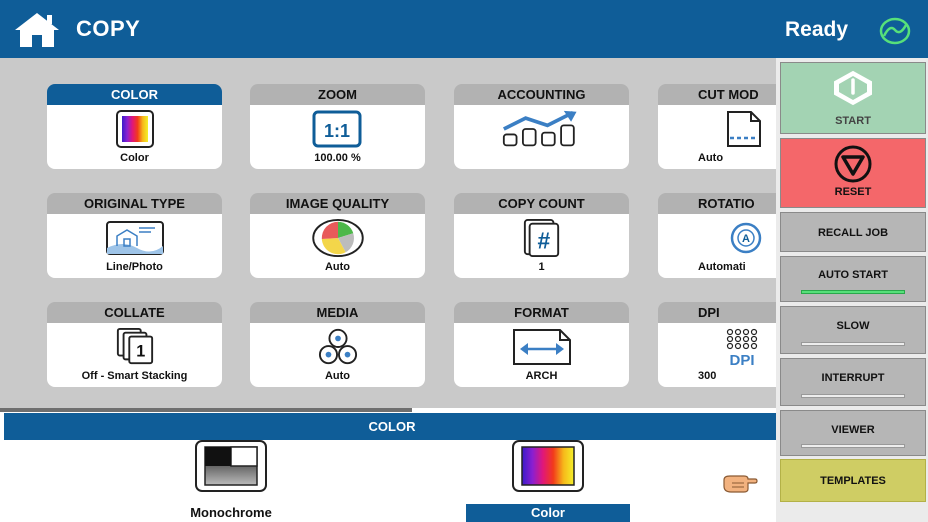 This screenshot has height=522, width=928. I want to click on pointing-hand-icon, so click(740, 484).